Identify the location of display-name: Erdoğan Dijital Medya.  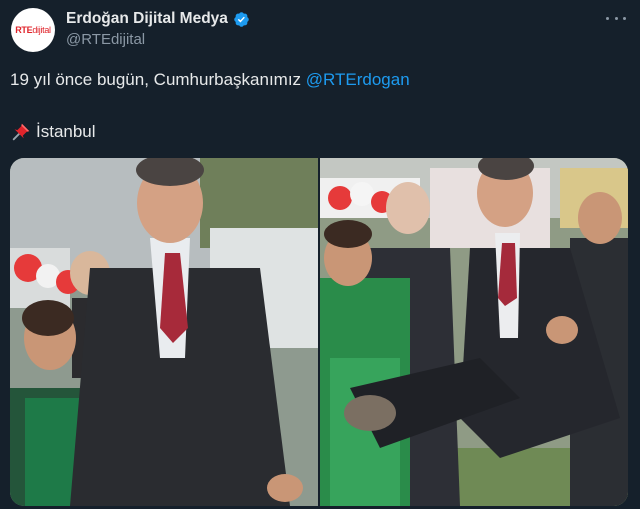
(147, 19).